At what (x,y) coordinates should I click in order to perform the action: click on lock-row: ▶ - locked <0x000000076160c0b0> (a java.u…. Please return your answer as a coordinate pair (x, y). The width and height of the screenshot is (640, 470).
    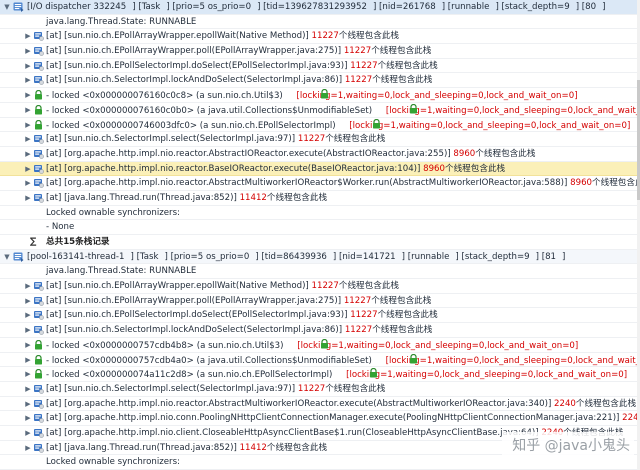
    Looking at the image, I should click on (320, 110).